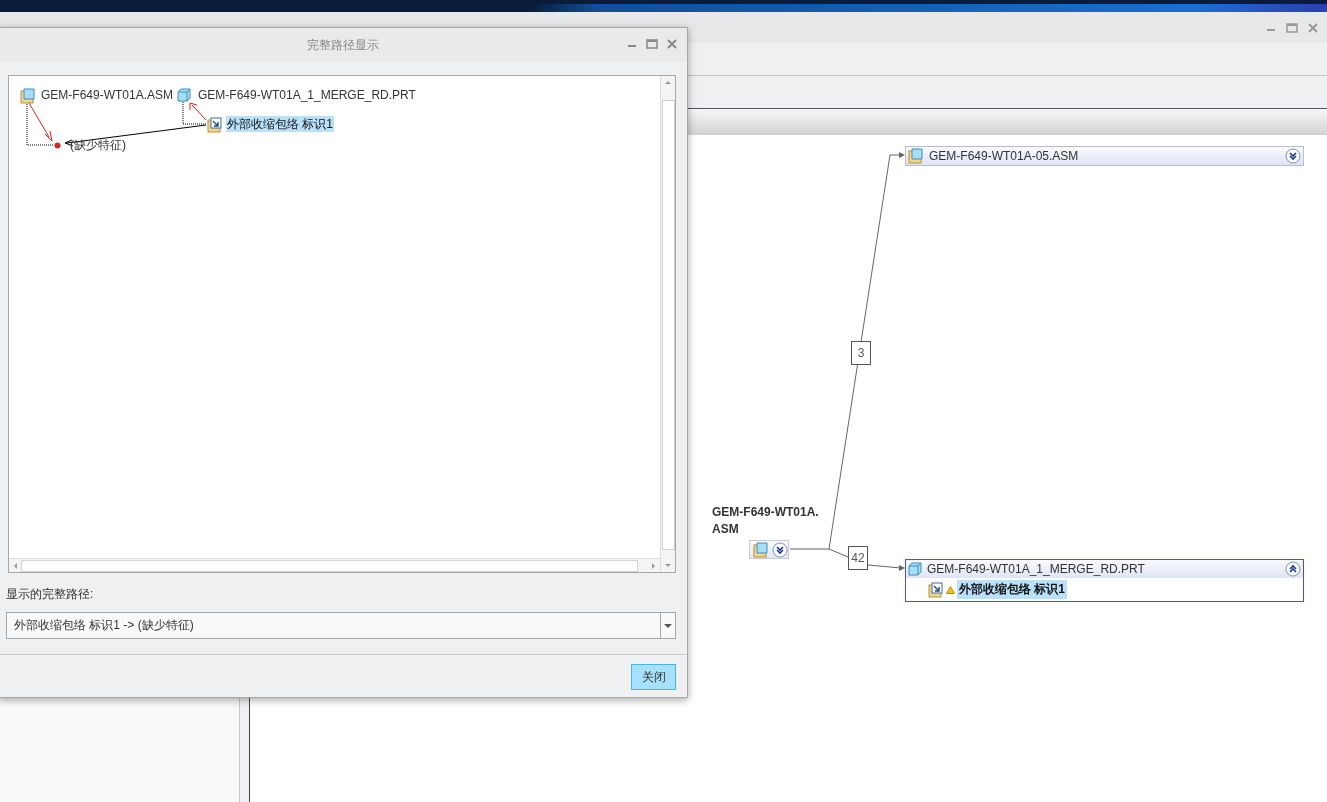  I want to click on node-label: GEM-F649-WT01A.ASM, so click(766, 521).